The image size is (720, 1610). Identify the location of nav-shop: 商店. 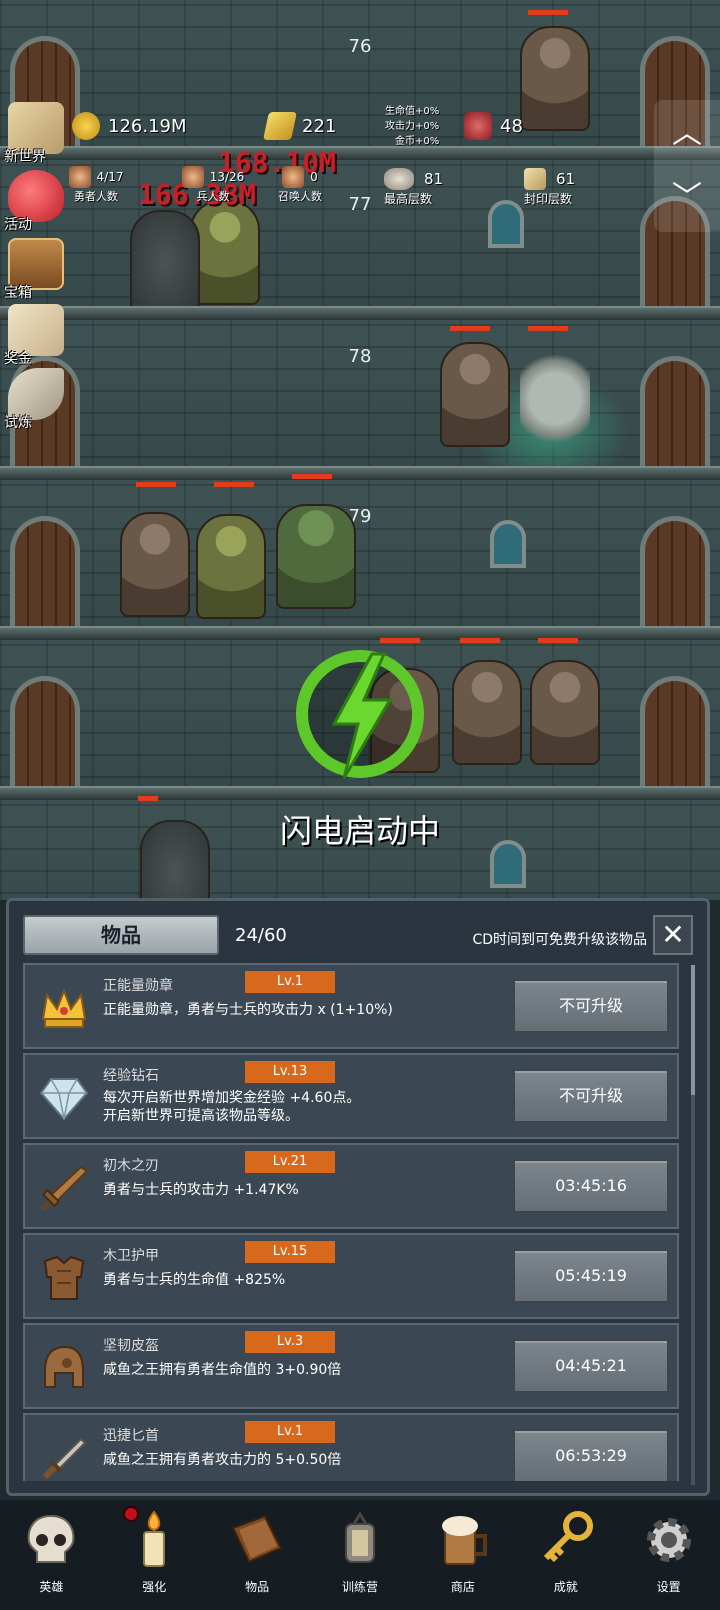
(462, 1555).